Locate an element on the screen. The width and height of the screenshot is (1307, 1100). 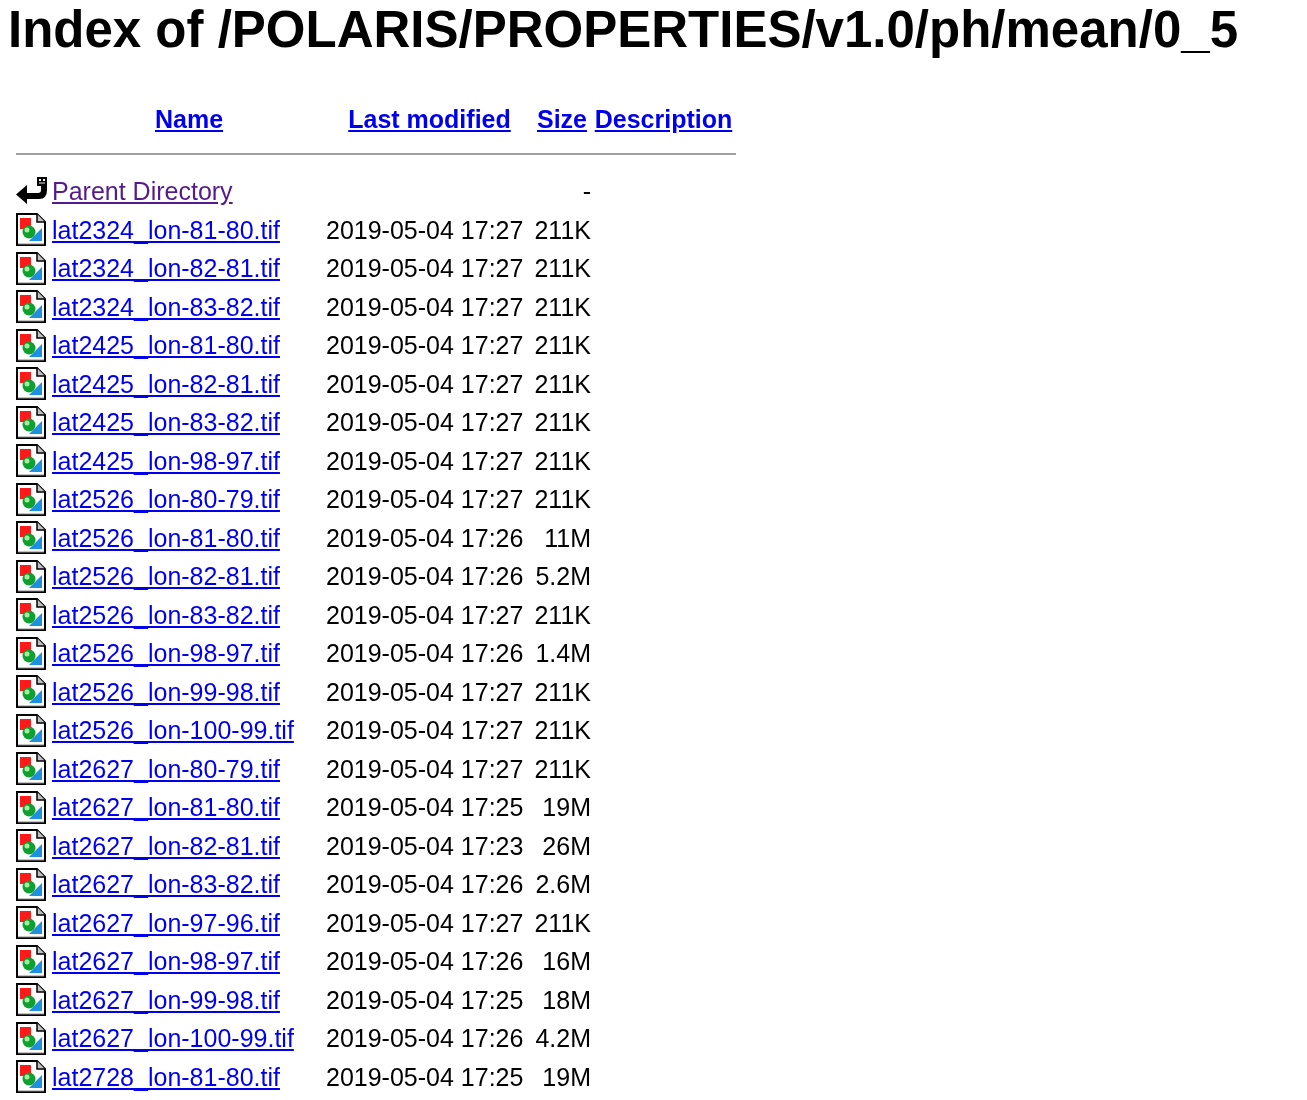
file-link: lat2728_lon-81-80.tif is located at coordinates (166, 1076).